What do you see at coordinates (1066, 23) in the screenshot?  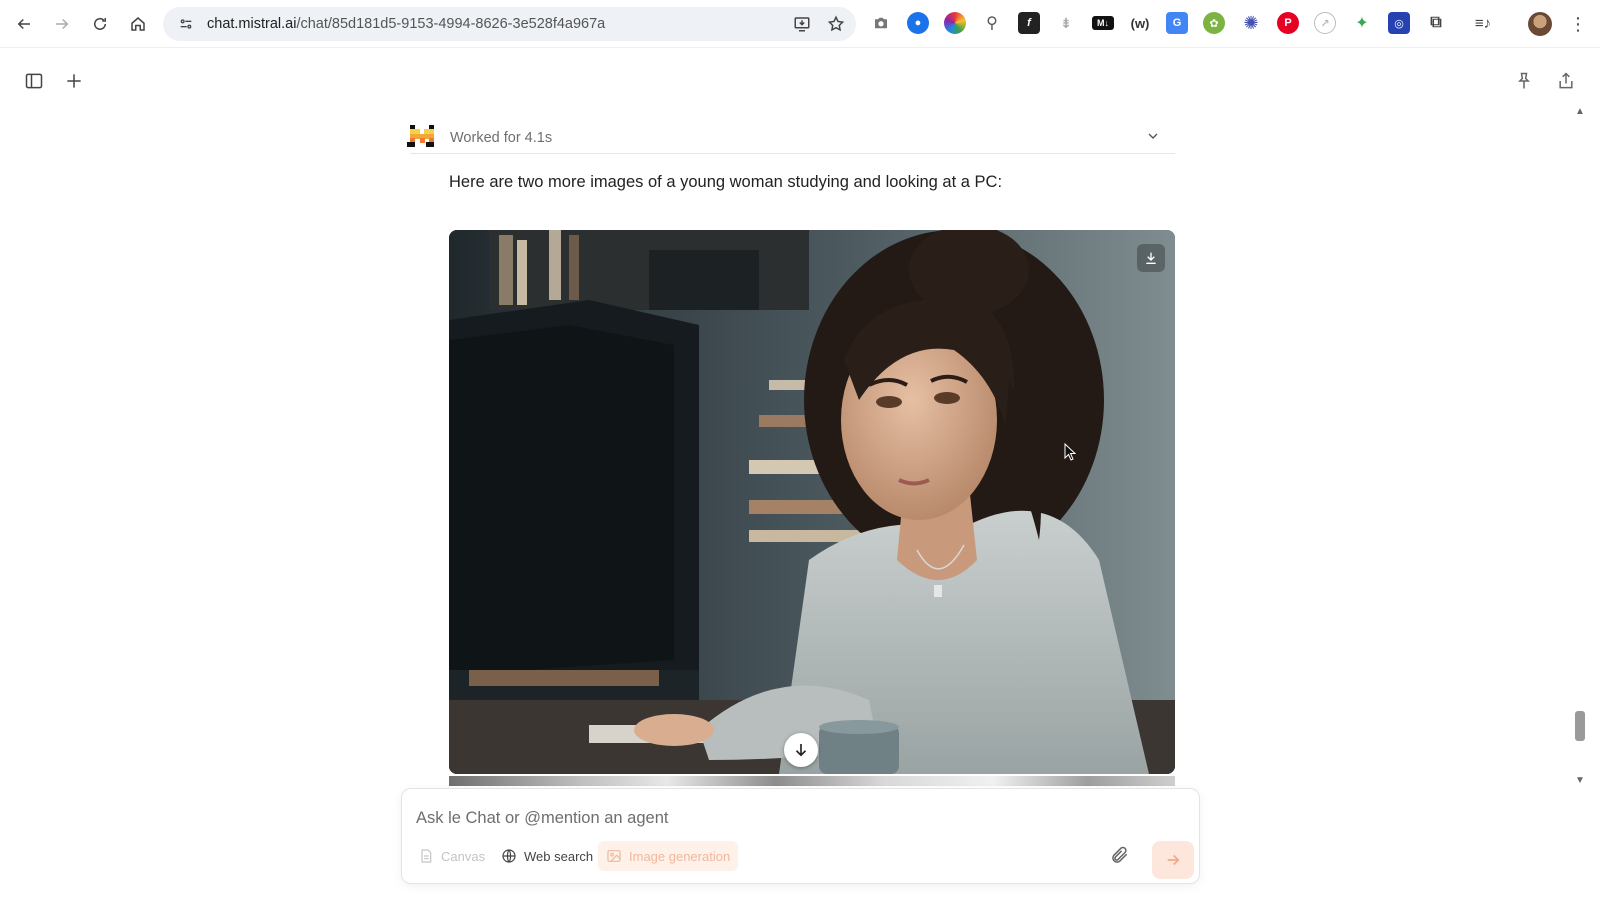 I see `extension-gray-icon: ⇟` at bounding box center [1066, 23].